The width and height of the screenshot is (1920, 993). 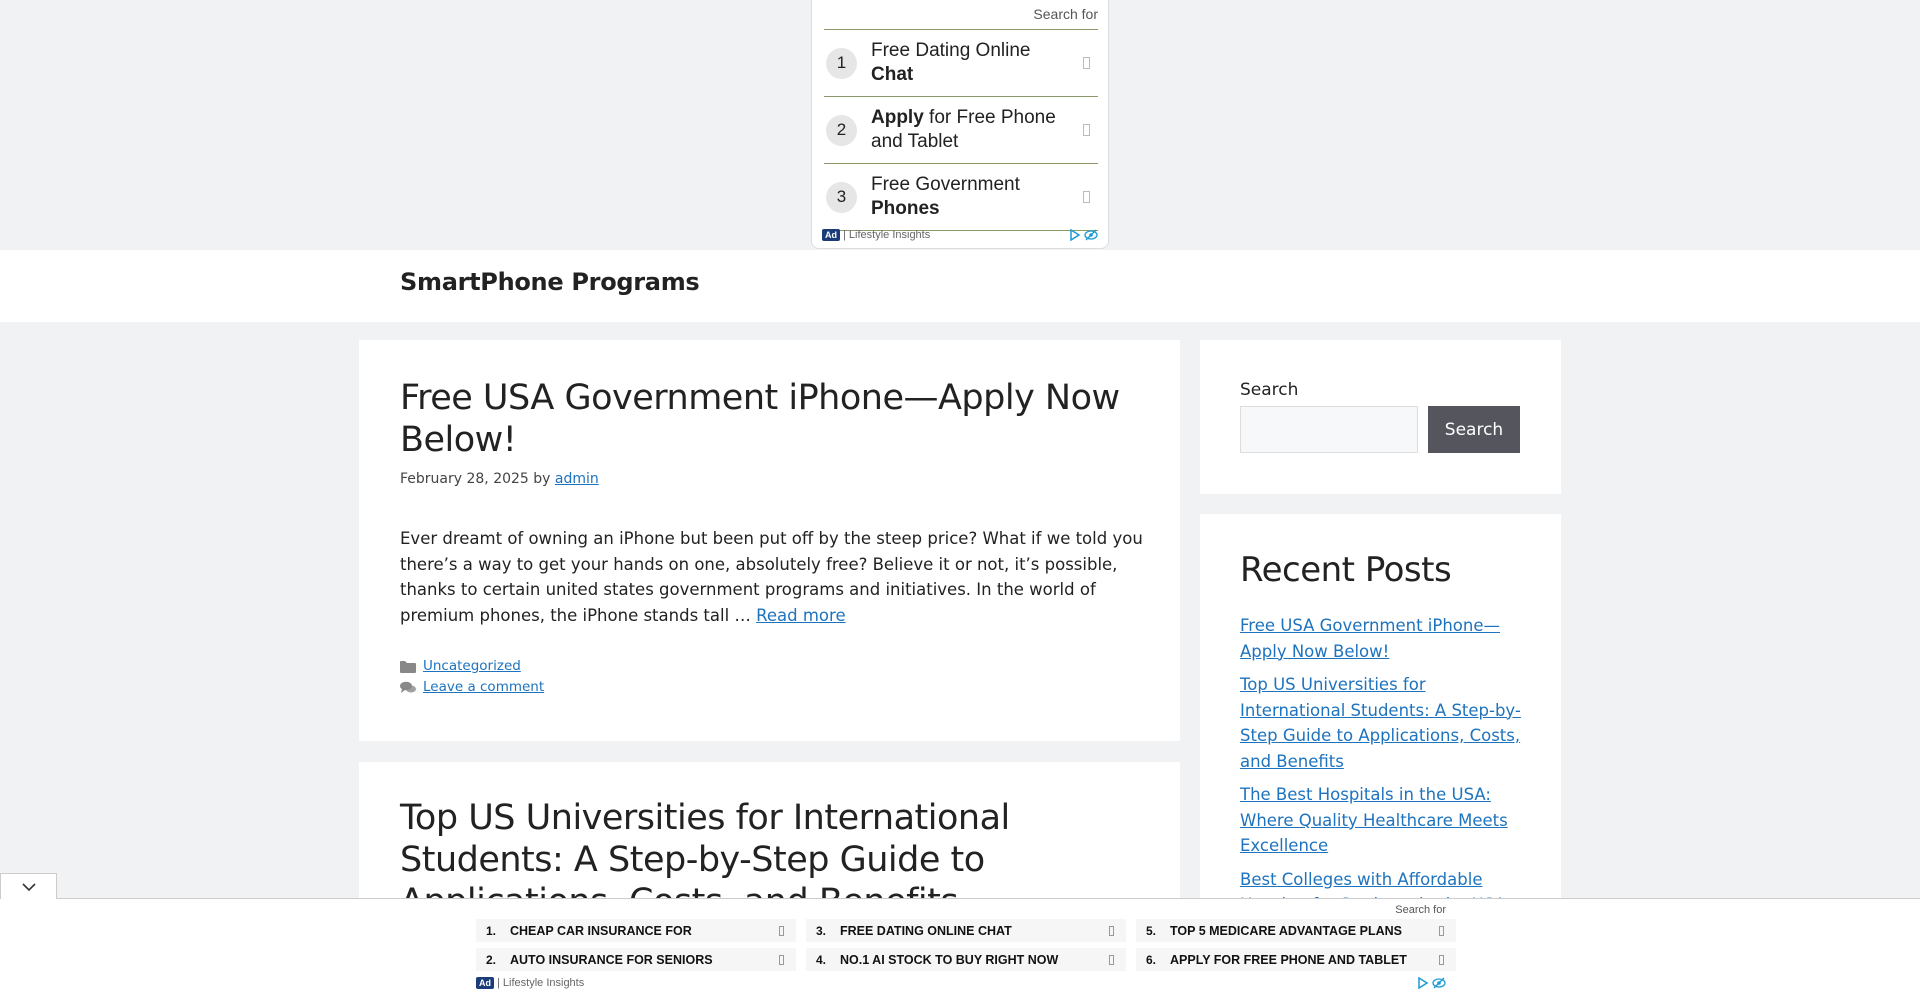 I want to click on post-meta: February 28, 2025 by admin, so click(x=499, y=479).